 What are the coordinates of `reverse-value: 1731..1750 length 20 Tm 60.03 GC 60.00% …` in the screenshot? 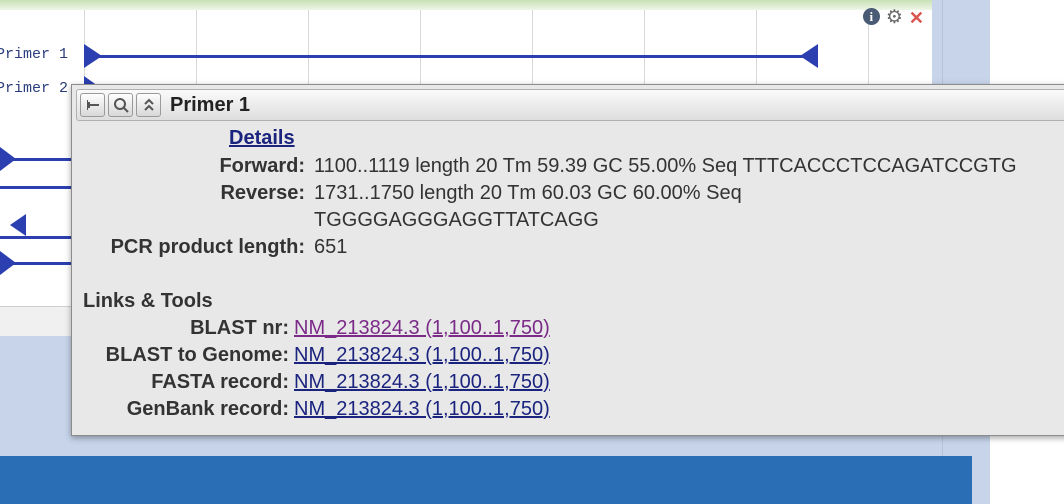 It's located at (528, 193).